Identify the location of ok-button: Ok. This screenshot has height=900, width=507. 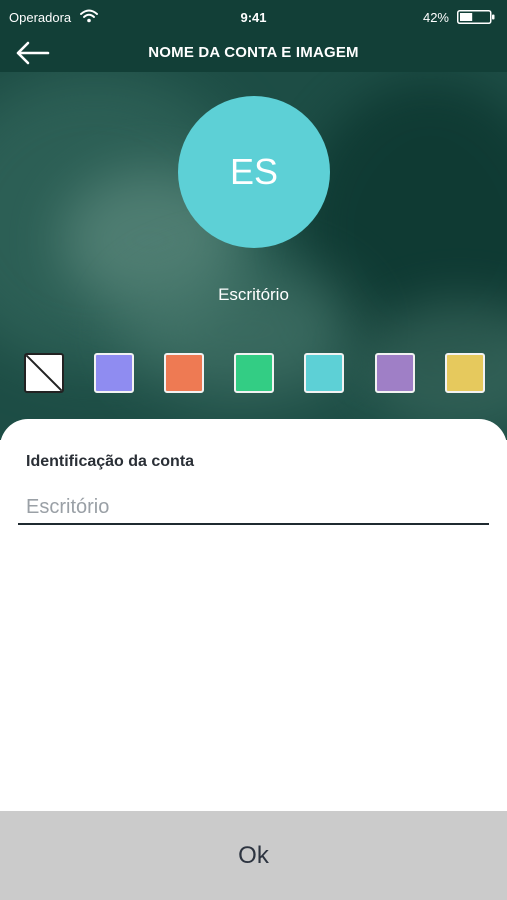
(253, 855).